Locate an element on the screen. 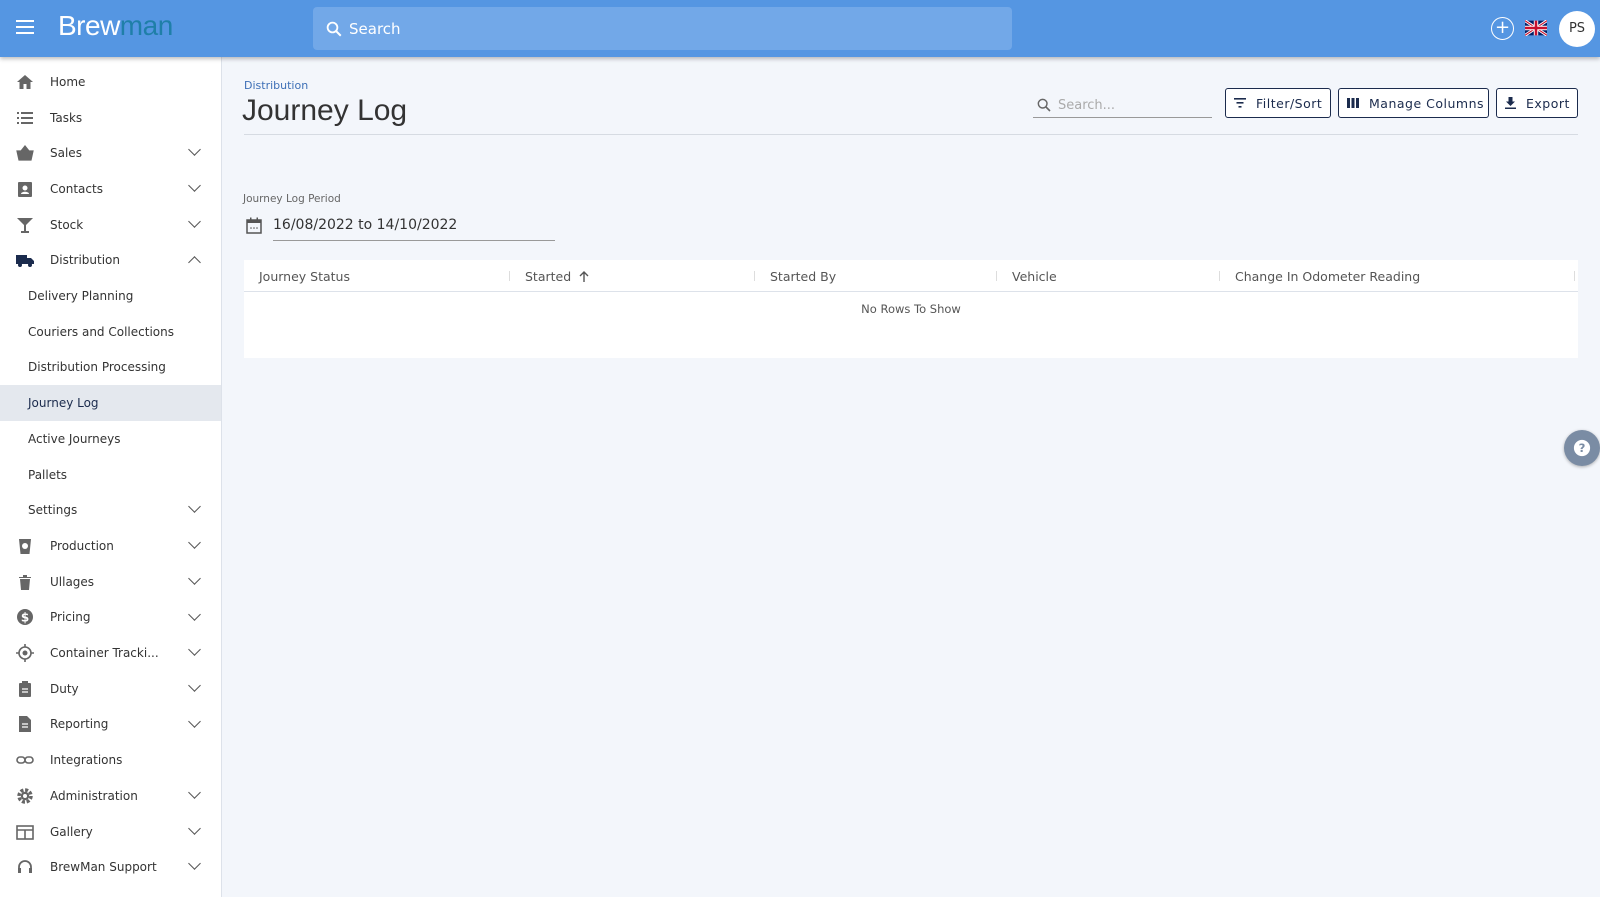  period-date-range-input: 16/08/2022 to 14/10/2022 is located at coordinates (414, 227).